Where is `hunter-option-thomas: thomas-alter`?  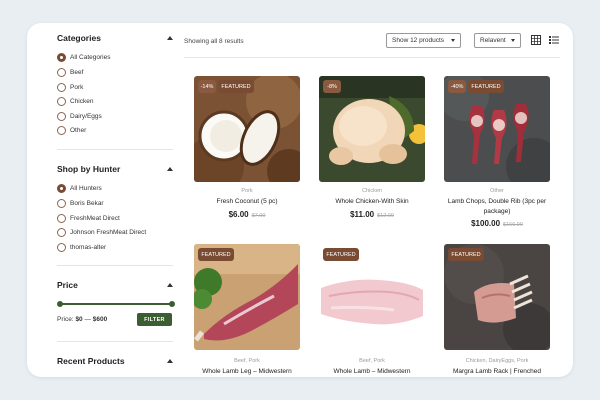
hunter-option-thomas: thomas-alter is located at coordinates (81, 247).